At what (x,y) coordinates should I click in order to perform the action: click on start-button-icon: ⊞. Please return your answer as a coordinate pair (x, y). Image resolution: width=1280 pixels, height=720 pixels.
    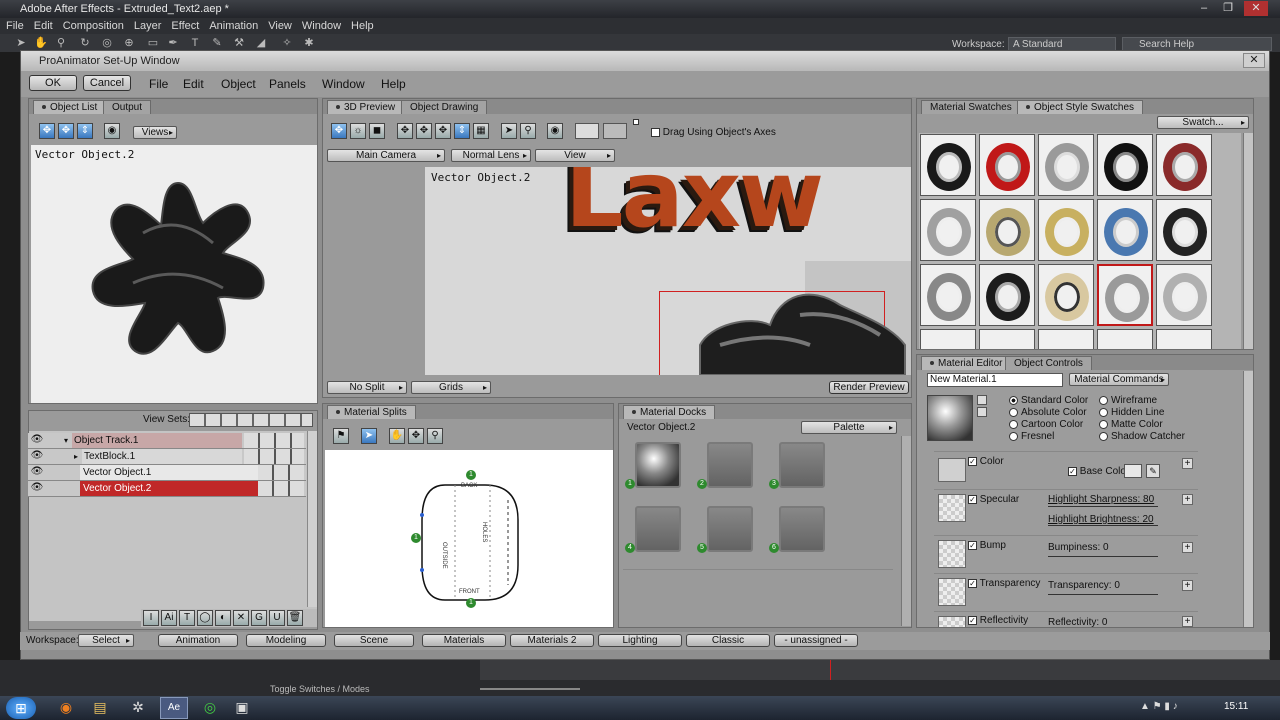
    Looking at the image, I should click on (21, 708).